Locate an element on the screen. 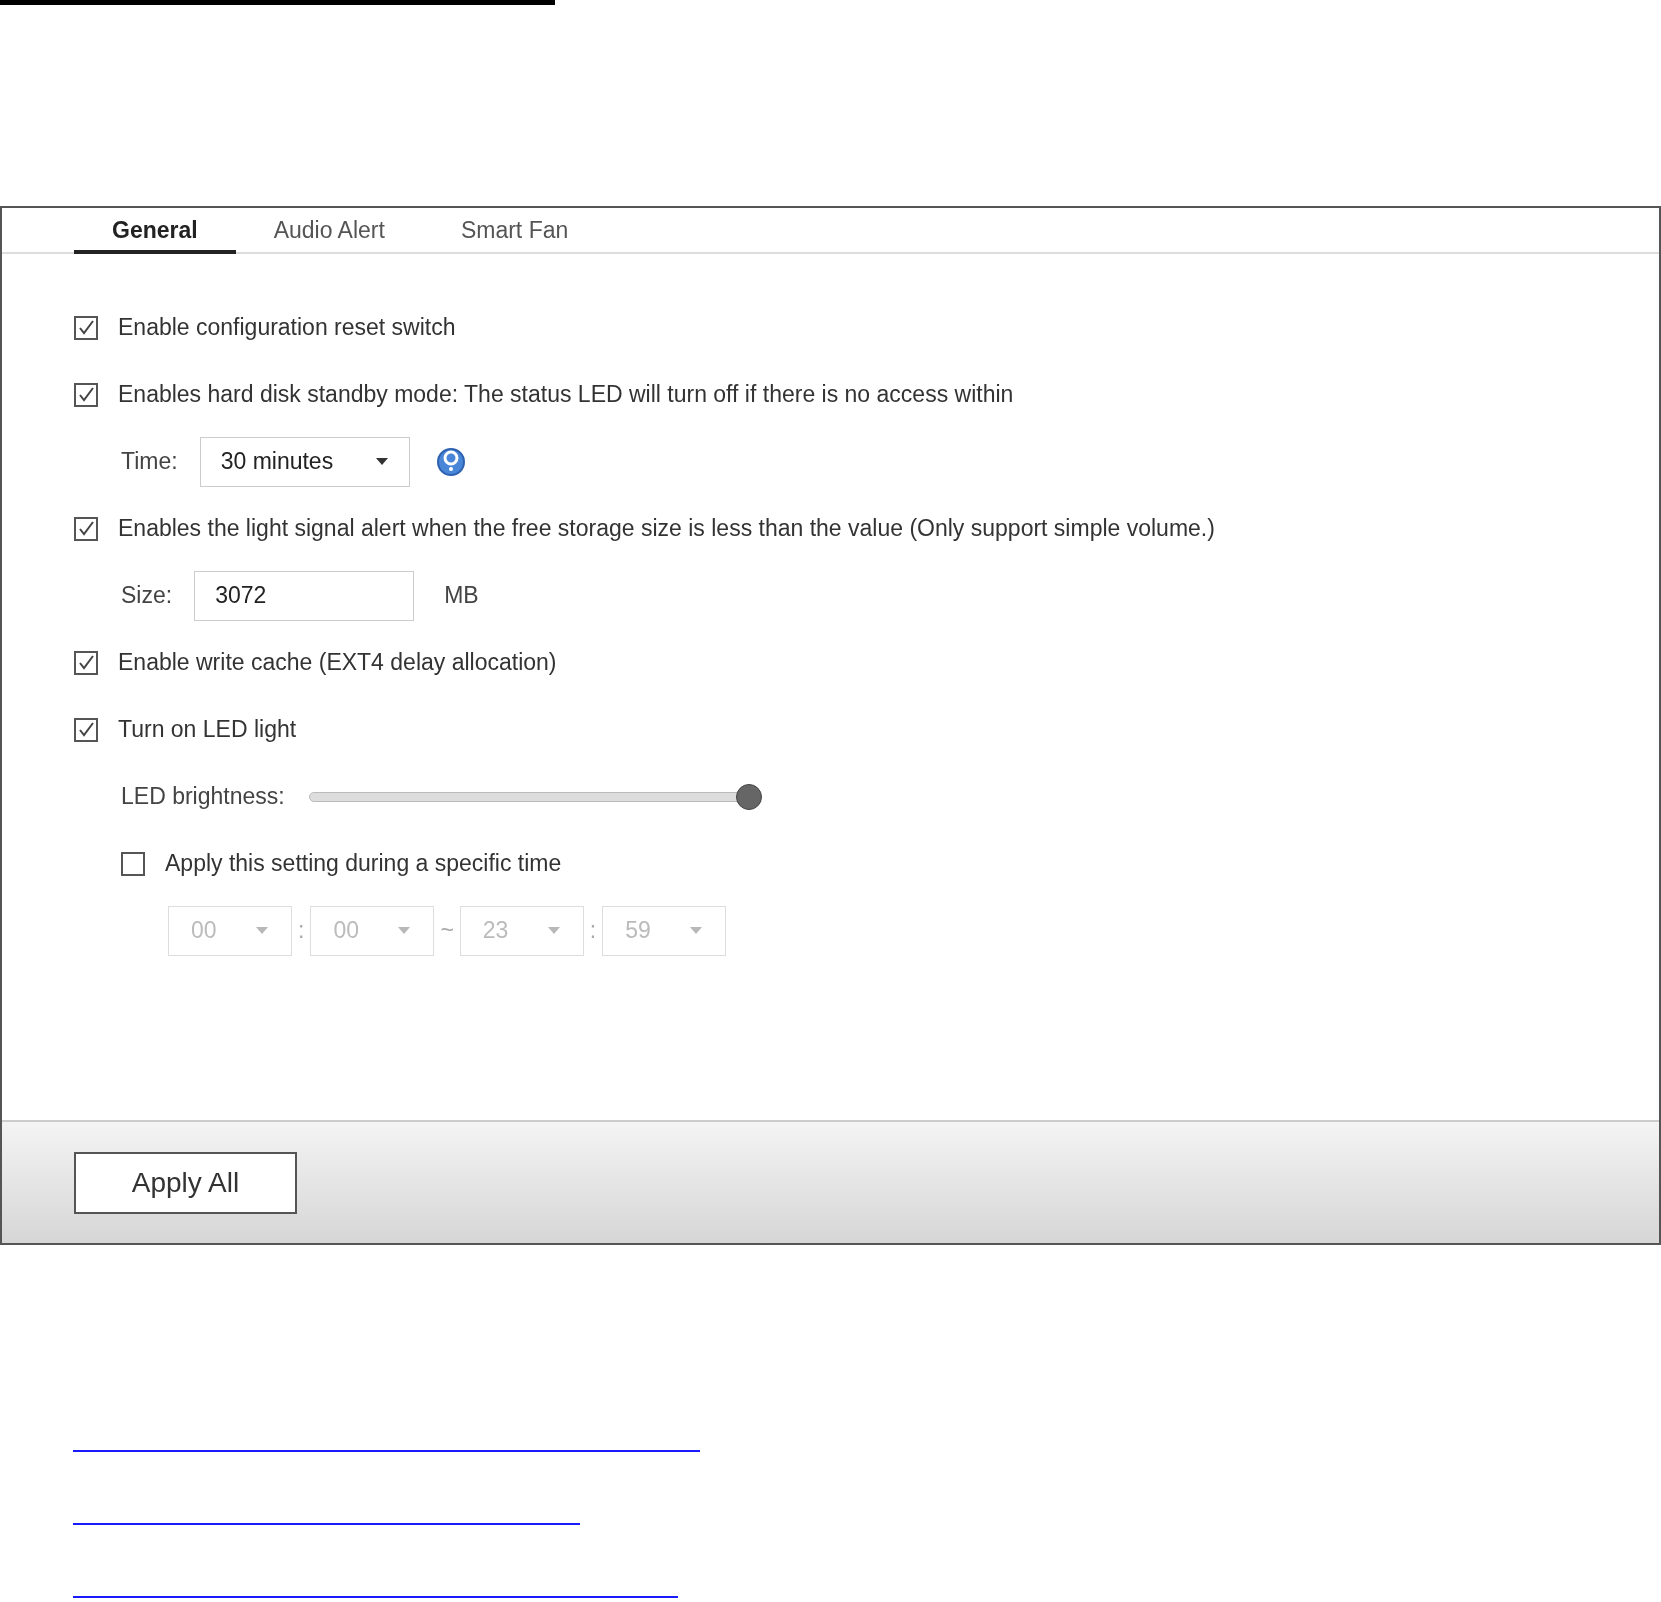 The image size is (1661, 1602). field-label: Size: is located at coordinates (147, 596).